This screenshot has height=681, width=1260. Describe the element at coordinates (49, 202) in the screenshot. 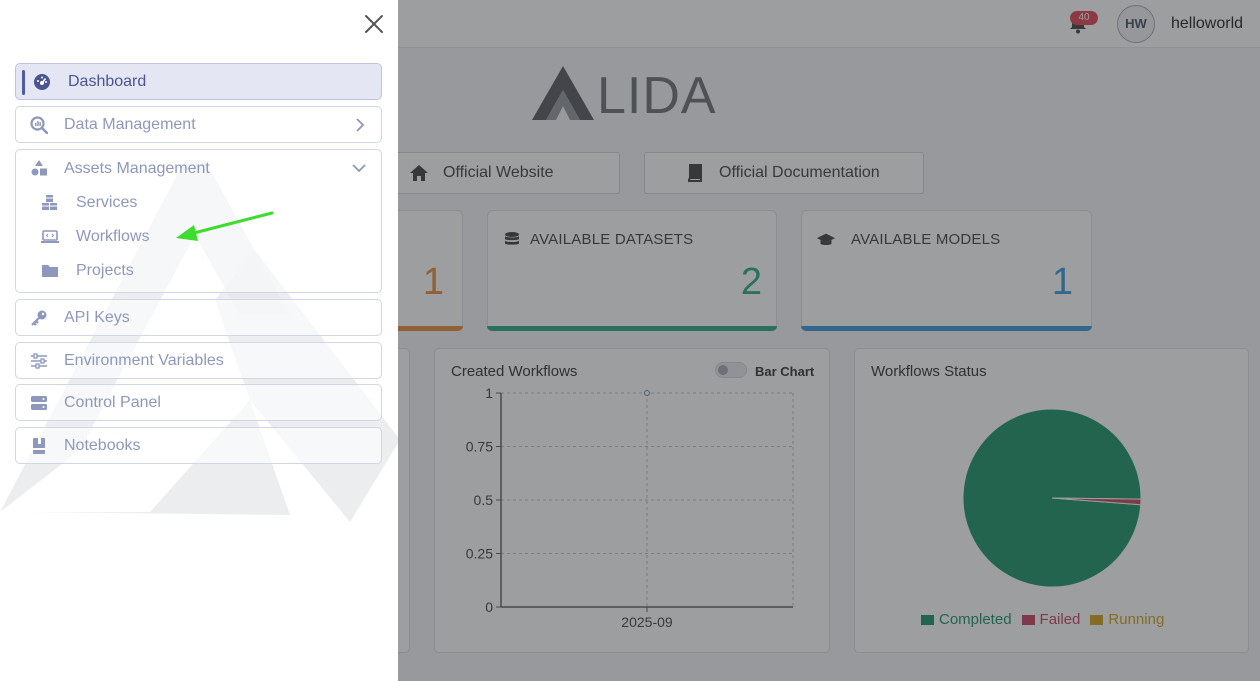

I see `cubes-icon` at that location.